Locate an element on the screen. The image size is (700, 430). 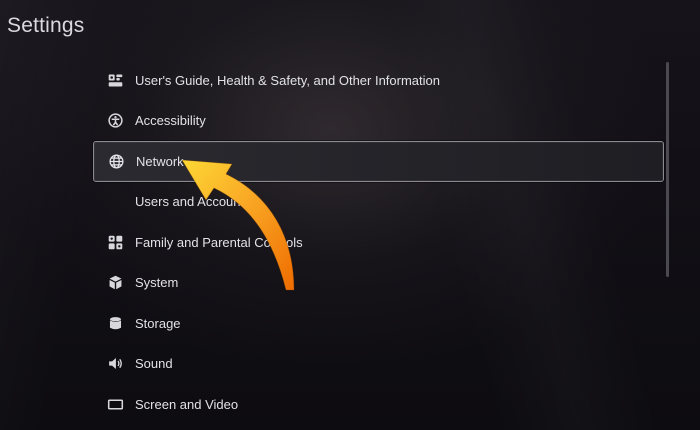
users-accounts-icon is located at coordinates (115, 202).